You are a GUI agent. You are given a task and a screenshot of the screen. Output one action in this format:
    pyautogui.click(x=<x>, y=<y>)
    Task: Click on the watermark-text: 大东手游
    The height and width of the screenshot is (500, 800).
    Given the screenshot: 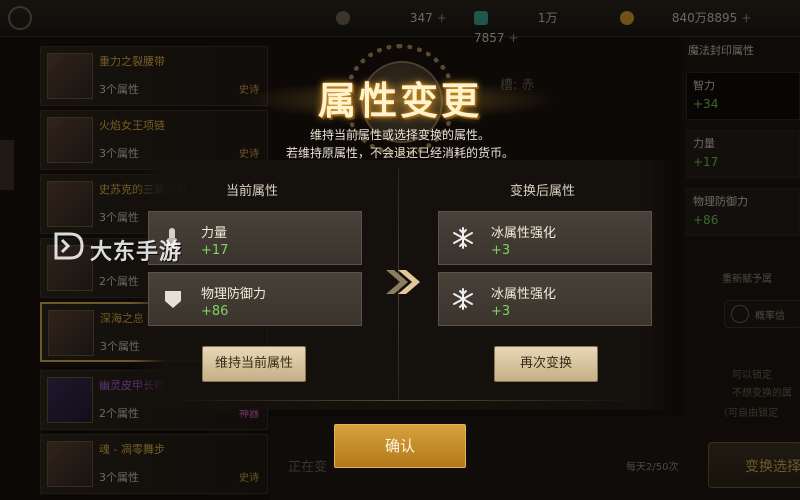 What is the action you would take?
    pyautogui.click(x=136, y=252)
    